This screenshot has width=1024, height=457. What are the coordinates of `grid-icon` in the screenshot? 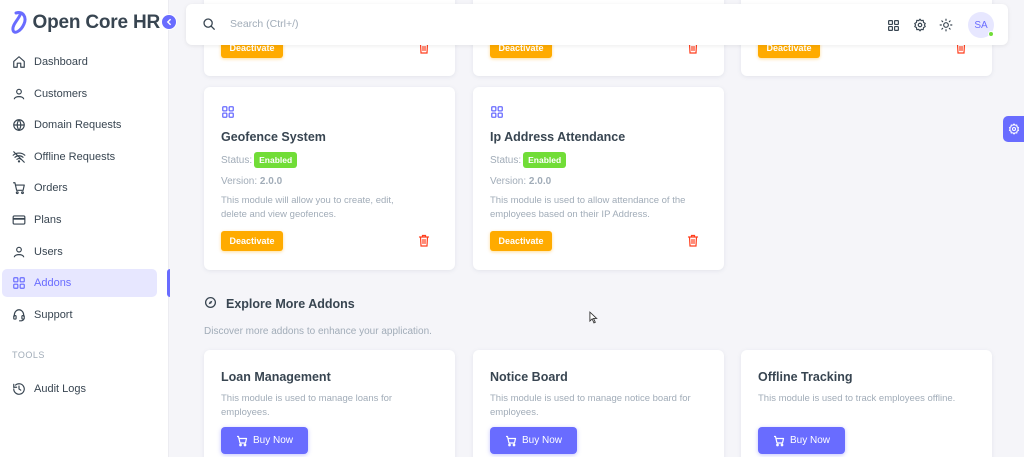 It's located at (19, 283).